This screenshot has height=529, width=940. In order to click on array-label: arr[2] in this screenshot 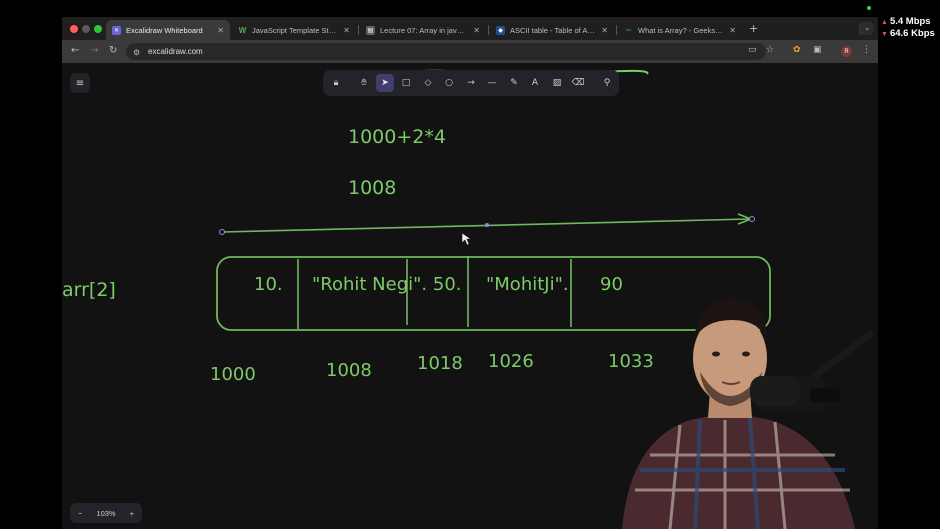, I will do `click(89, 290)`.